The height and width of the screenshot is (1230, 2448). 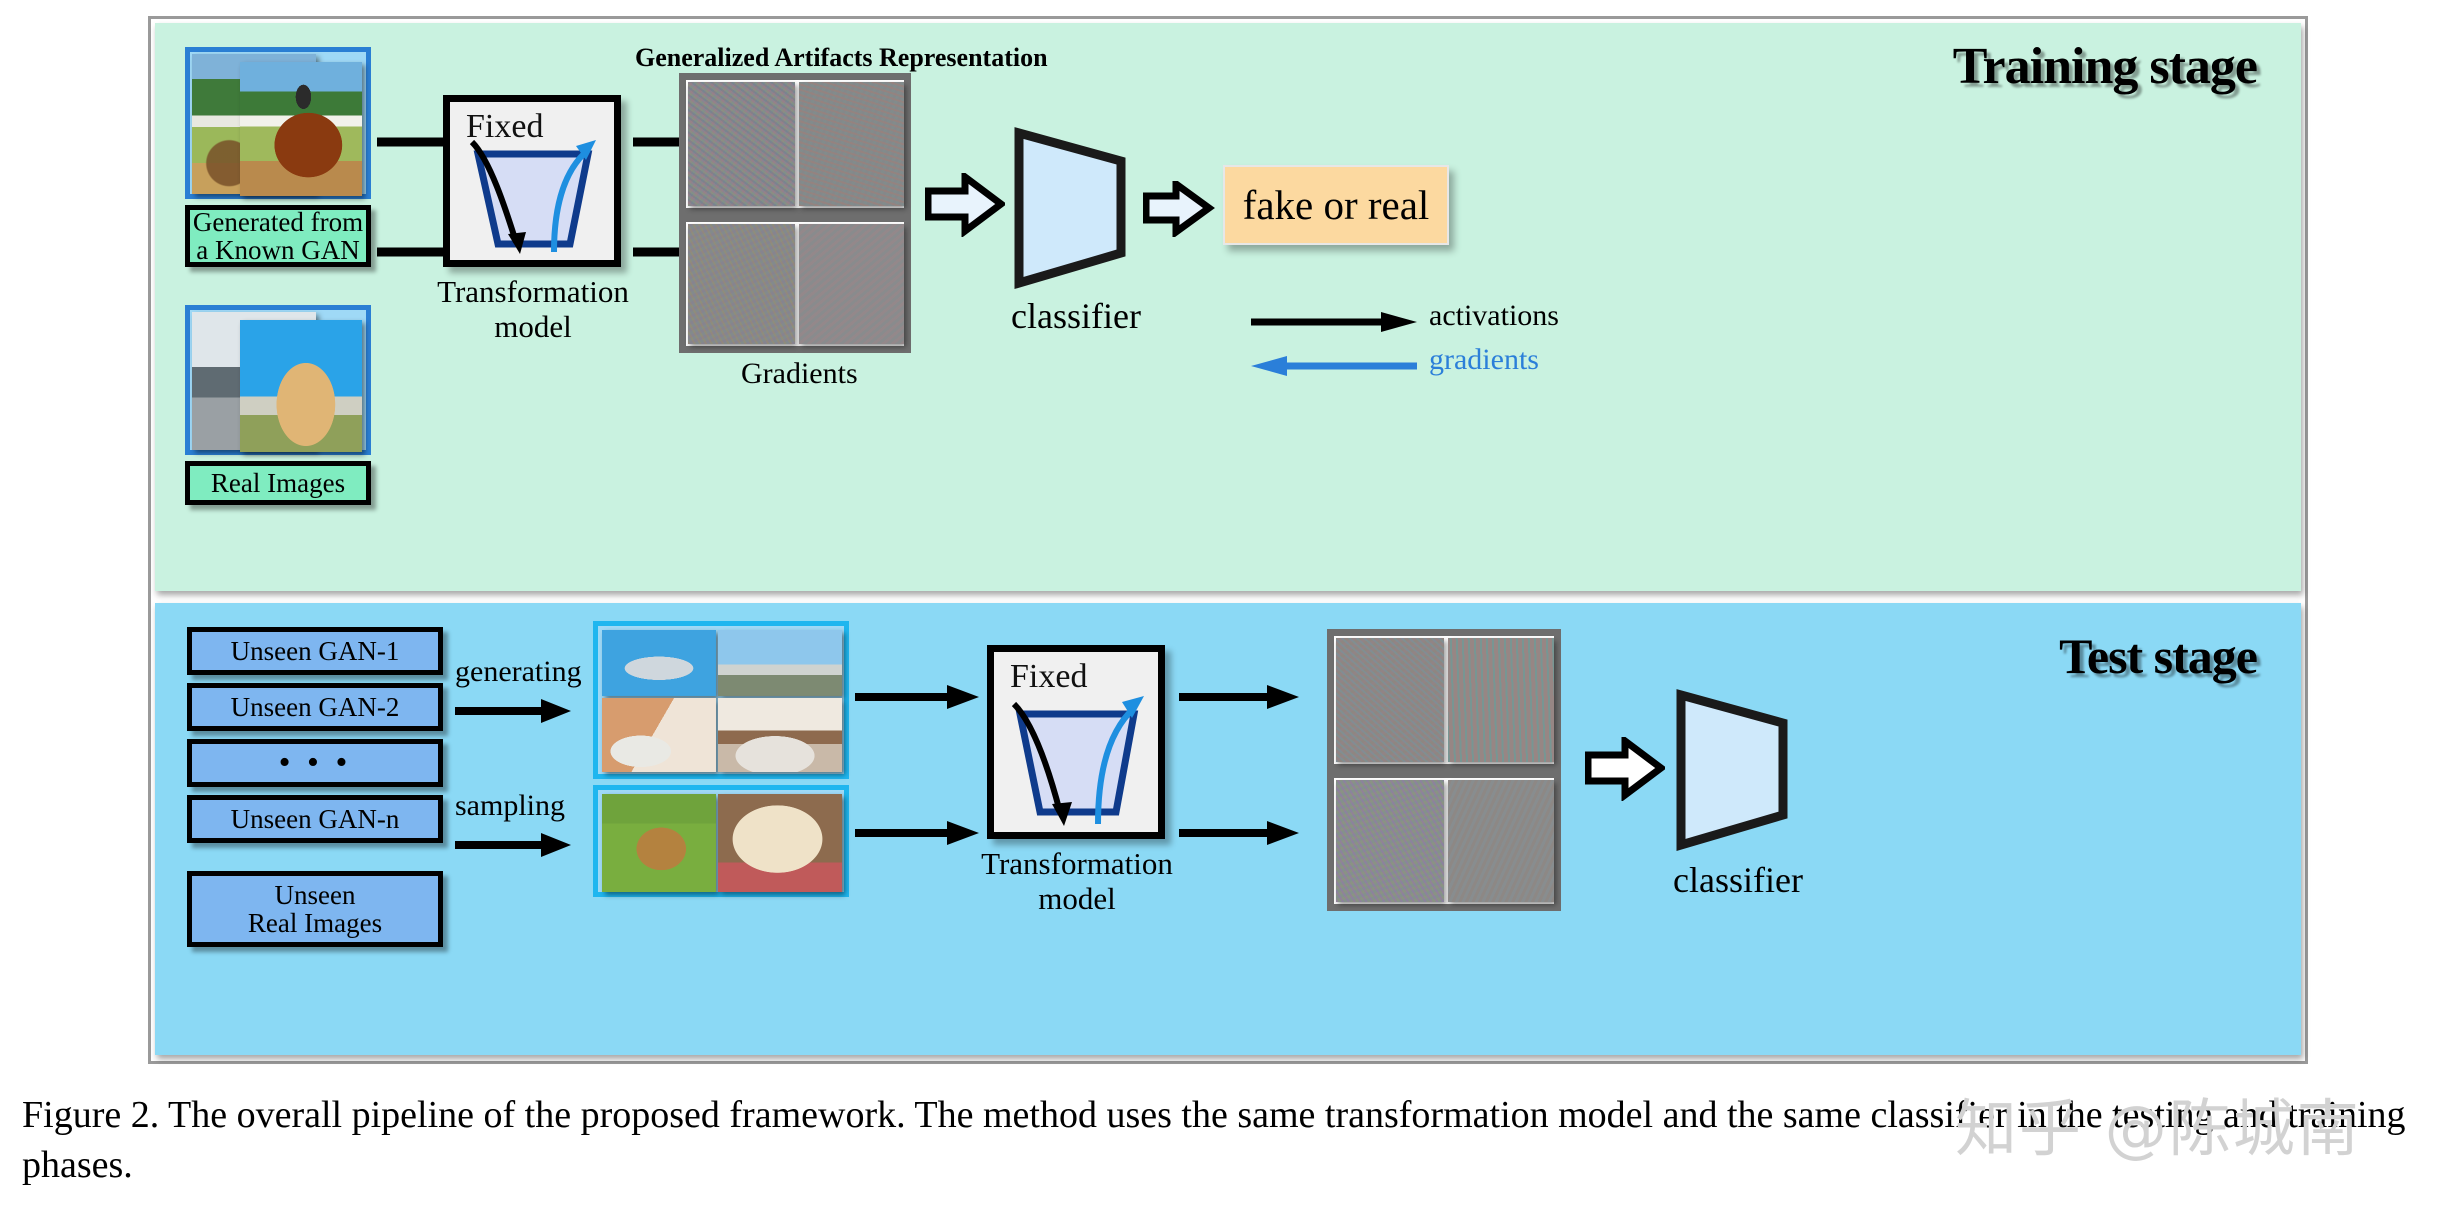 I want to click on arrow-generating, so click(x=513, y=711).